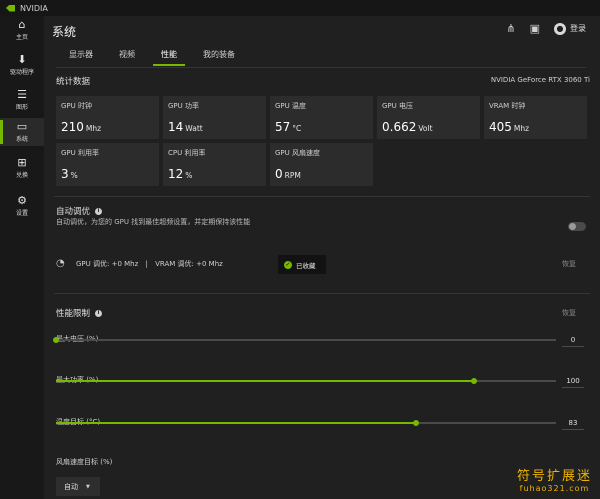  I want to click on temp-target-slider, so click(306, 423).